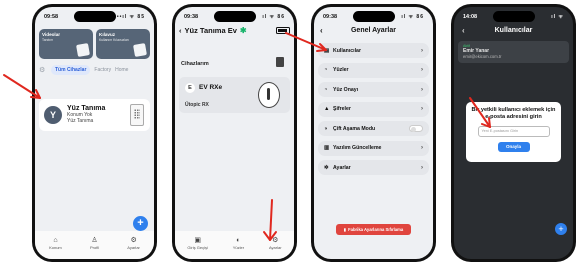 Image resolution: width=579 pixels, height=266 pixels. I want to click on menu-item-label: Kullanıcılar, so click(347, 50).